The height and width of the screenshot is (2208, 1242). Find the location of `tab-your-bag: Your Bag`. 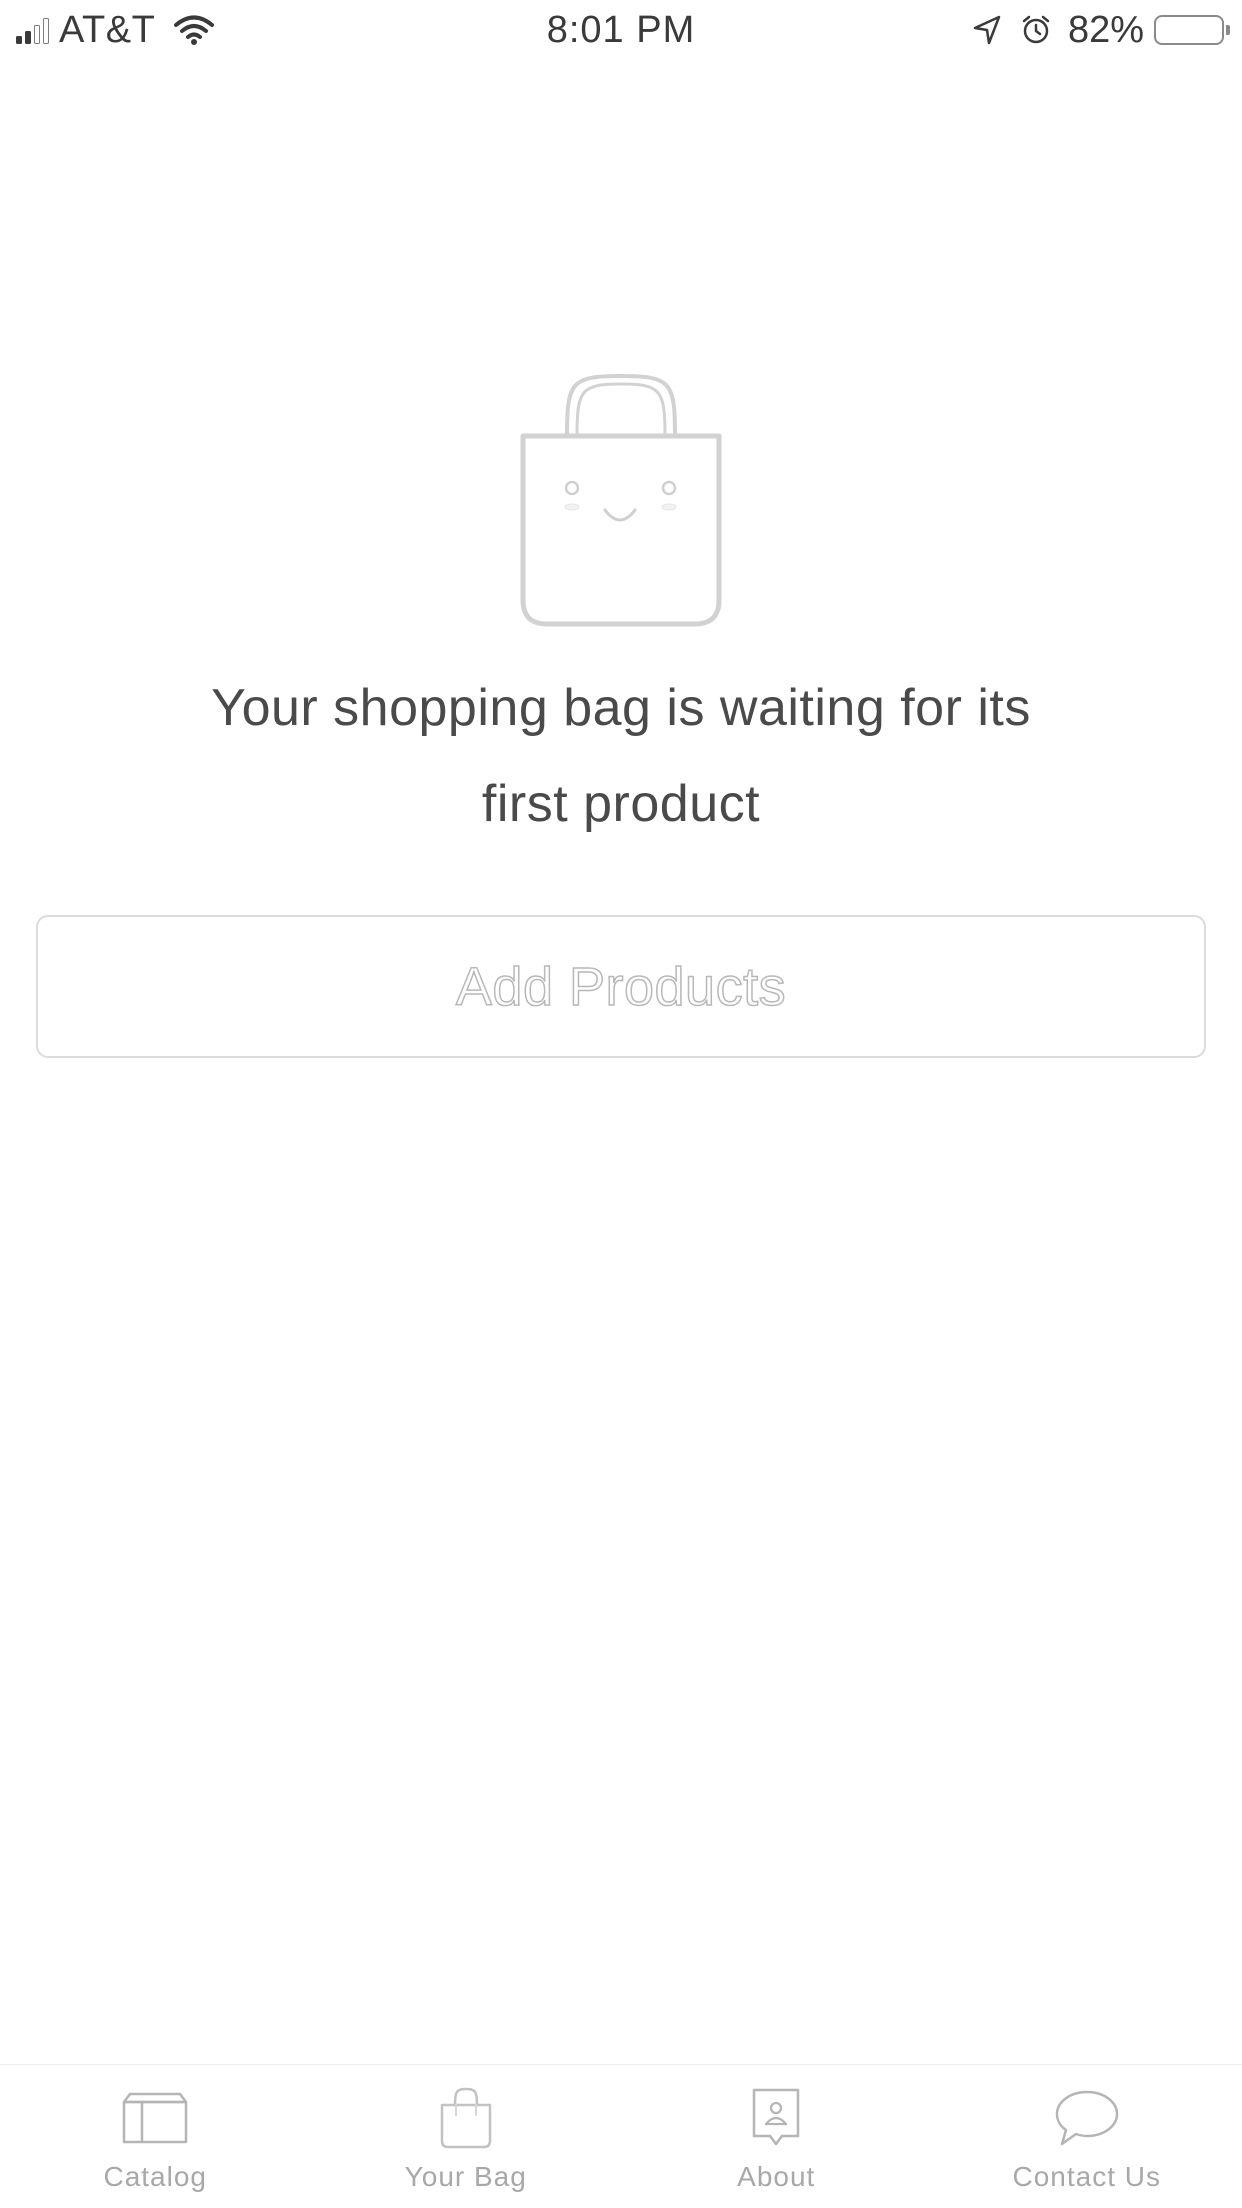

tab-your-bag: Your Bag is located at coordinates (466, 2136).